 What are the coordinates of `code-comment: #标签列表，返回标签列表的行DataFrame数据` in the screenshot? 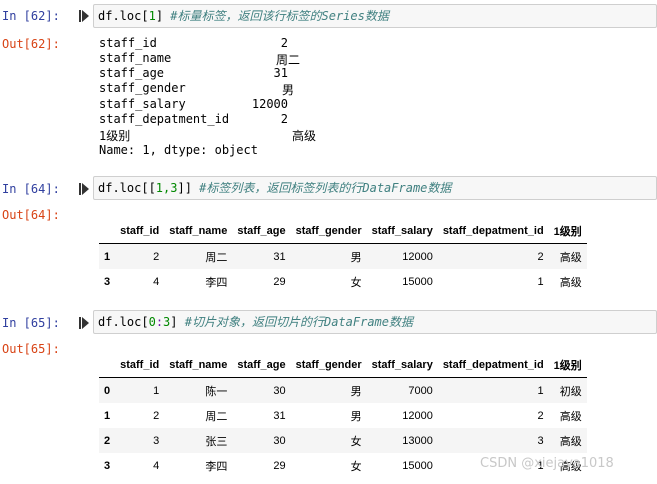 It's located at (321, 188).